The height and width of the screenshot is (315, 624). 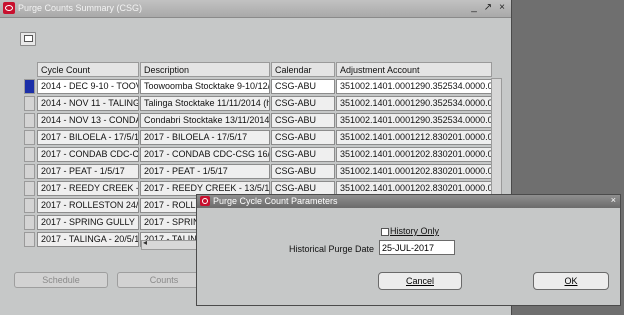 I want to click on purge-date-label: Historical Purge Date, so click(x=332, y=249).